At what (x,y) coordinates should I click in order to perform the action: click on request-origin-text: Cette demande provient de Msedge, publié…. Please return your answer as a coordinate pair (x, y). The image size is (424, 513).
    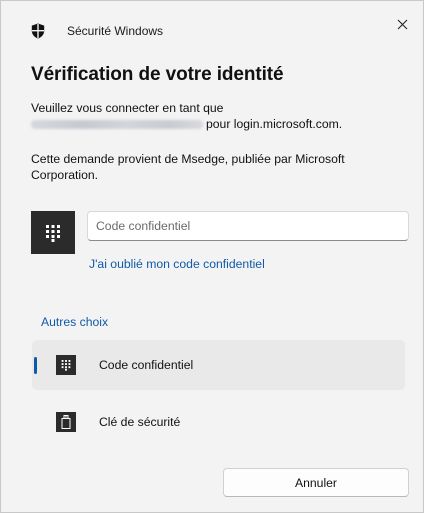
    Looking at the image, I should click on (188, 167).